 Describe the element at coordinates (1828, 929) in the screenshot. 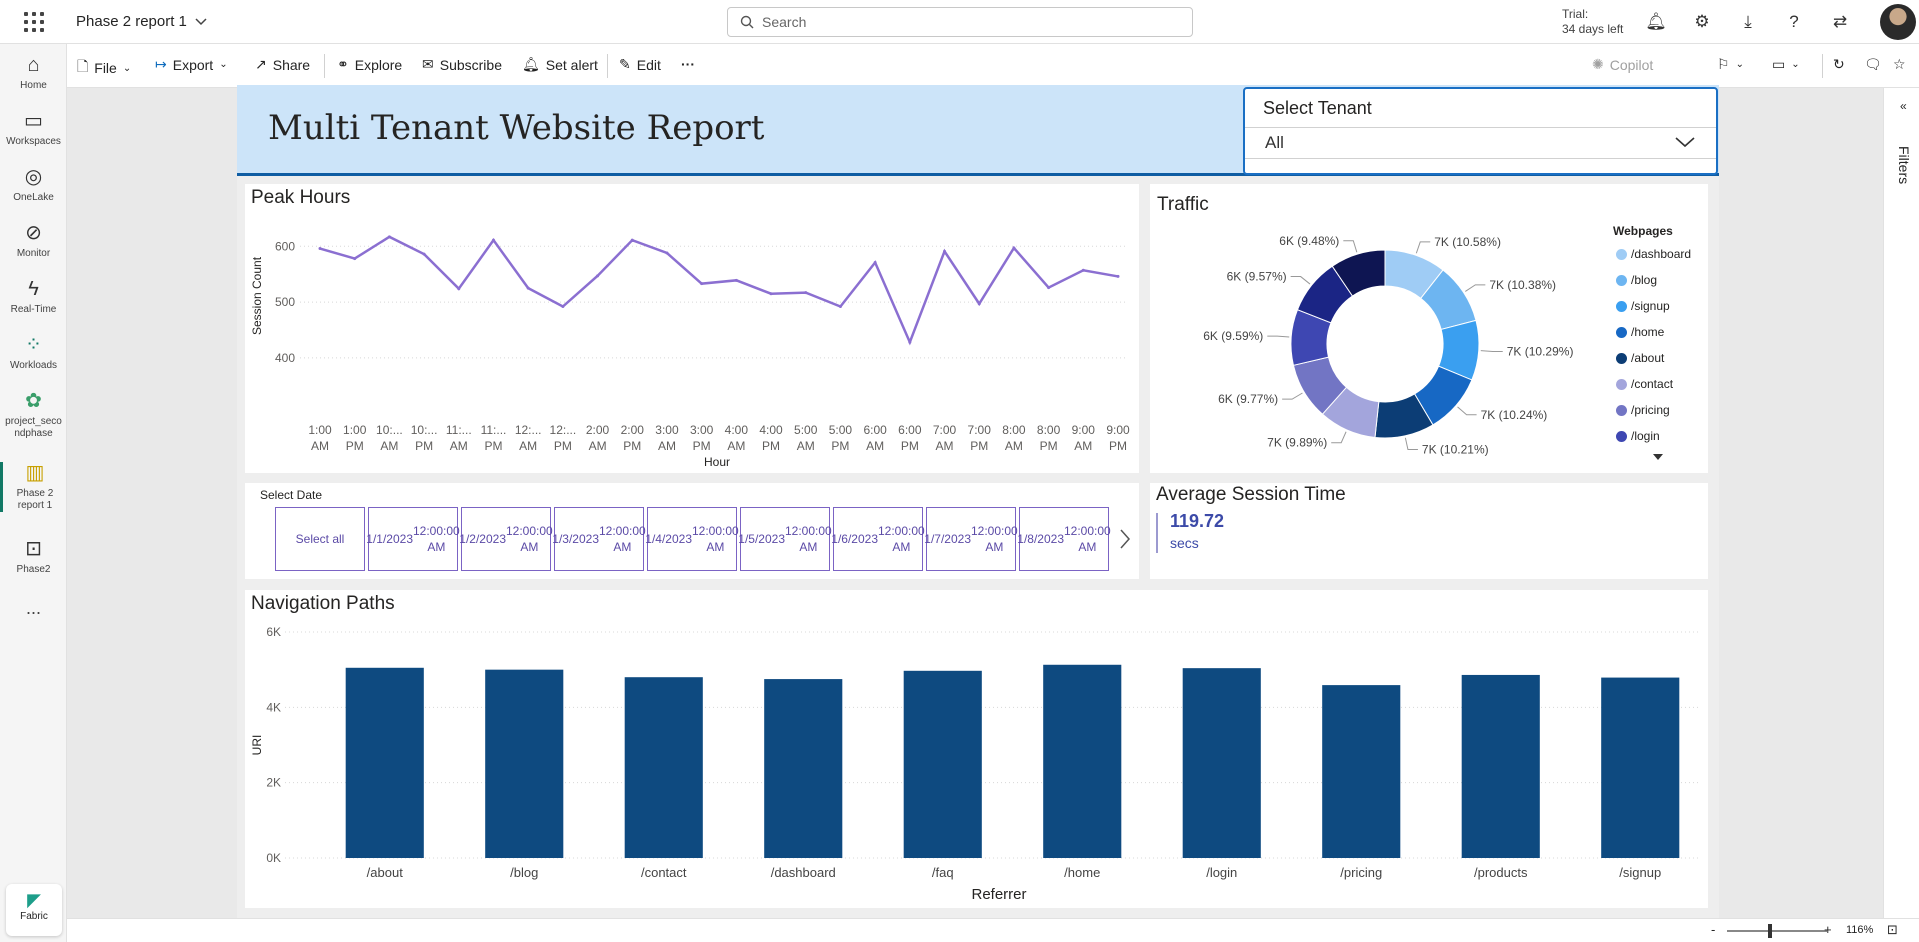

I see `zoom-in-button: +` at that location.